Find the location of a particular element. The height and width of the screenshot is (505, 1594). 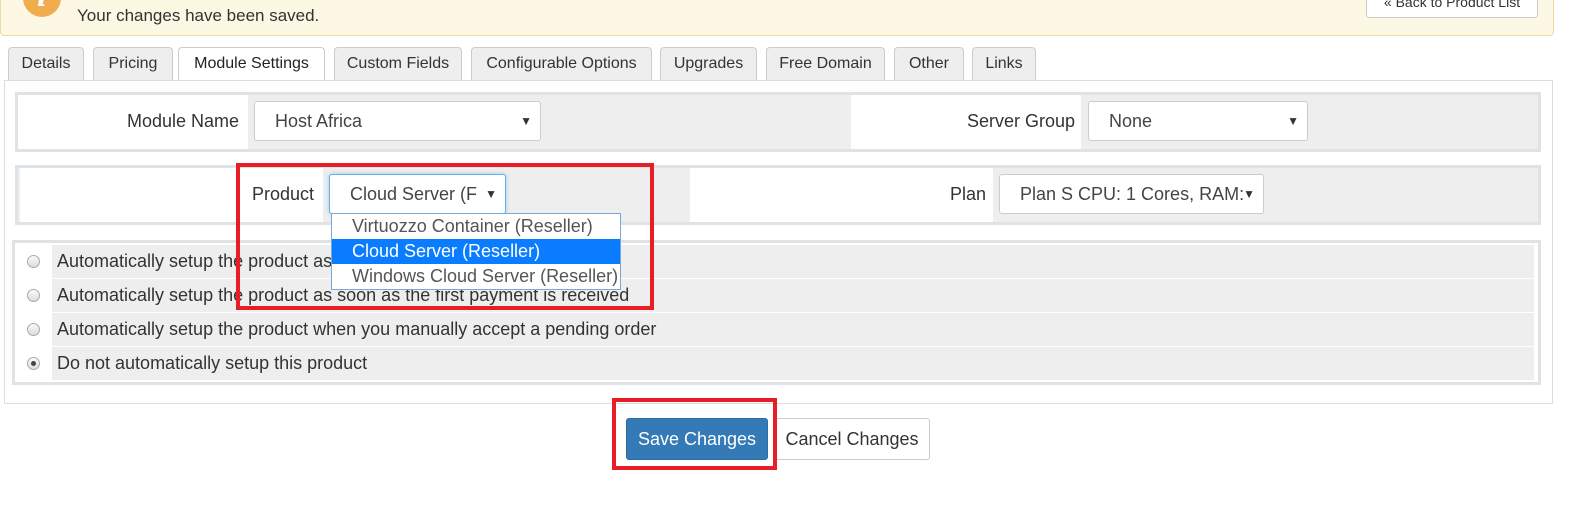

server-group-label: Server Group is located at coordinates (1021, 121).